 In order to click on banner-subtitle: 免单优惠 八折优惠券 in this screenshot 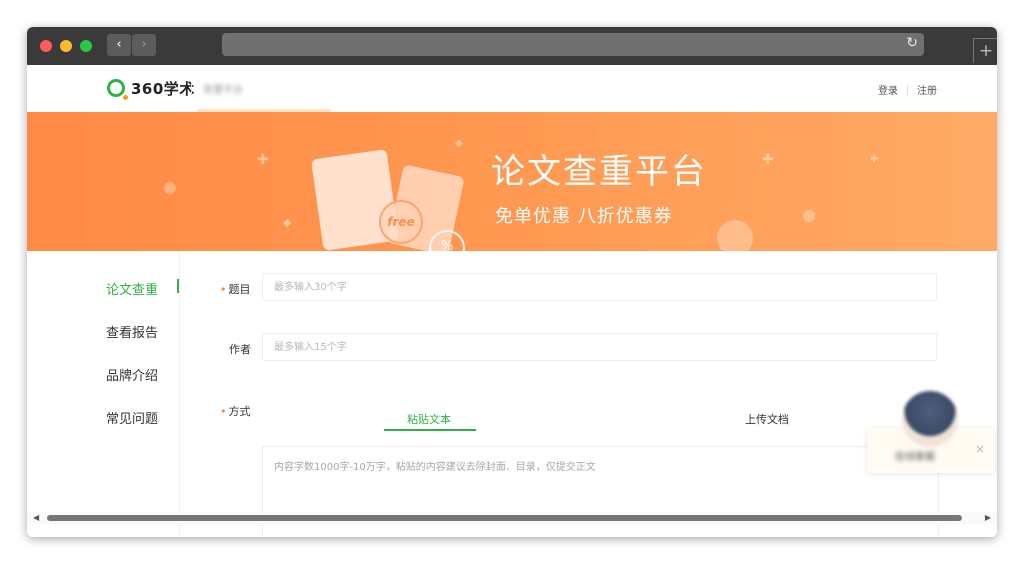, I will do `click(584, 216)`.